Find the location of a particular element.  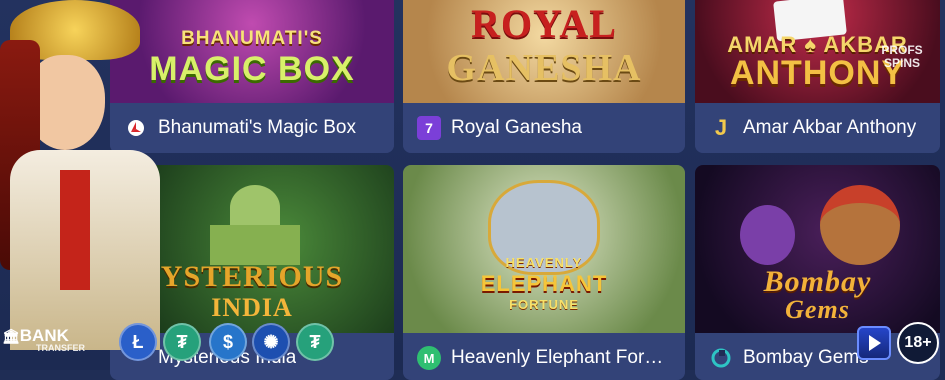

character-art is located at coordinates (860, 225).